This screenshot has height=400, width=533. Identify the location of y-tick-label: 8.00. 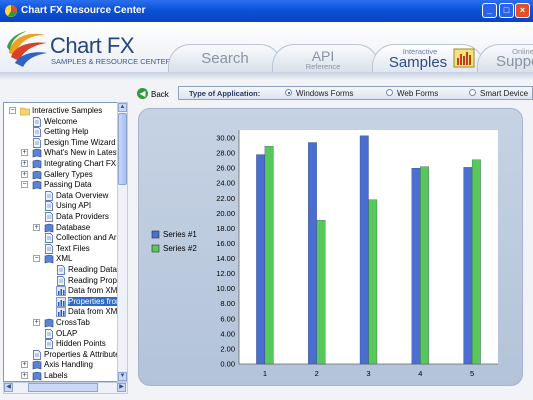
(227, 303).